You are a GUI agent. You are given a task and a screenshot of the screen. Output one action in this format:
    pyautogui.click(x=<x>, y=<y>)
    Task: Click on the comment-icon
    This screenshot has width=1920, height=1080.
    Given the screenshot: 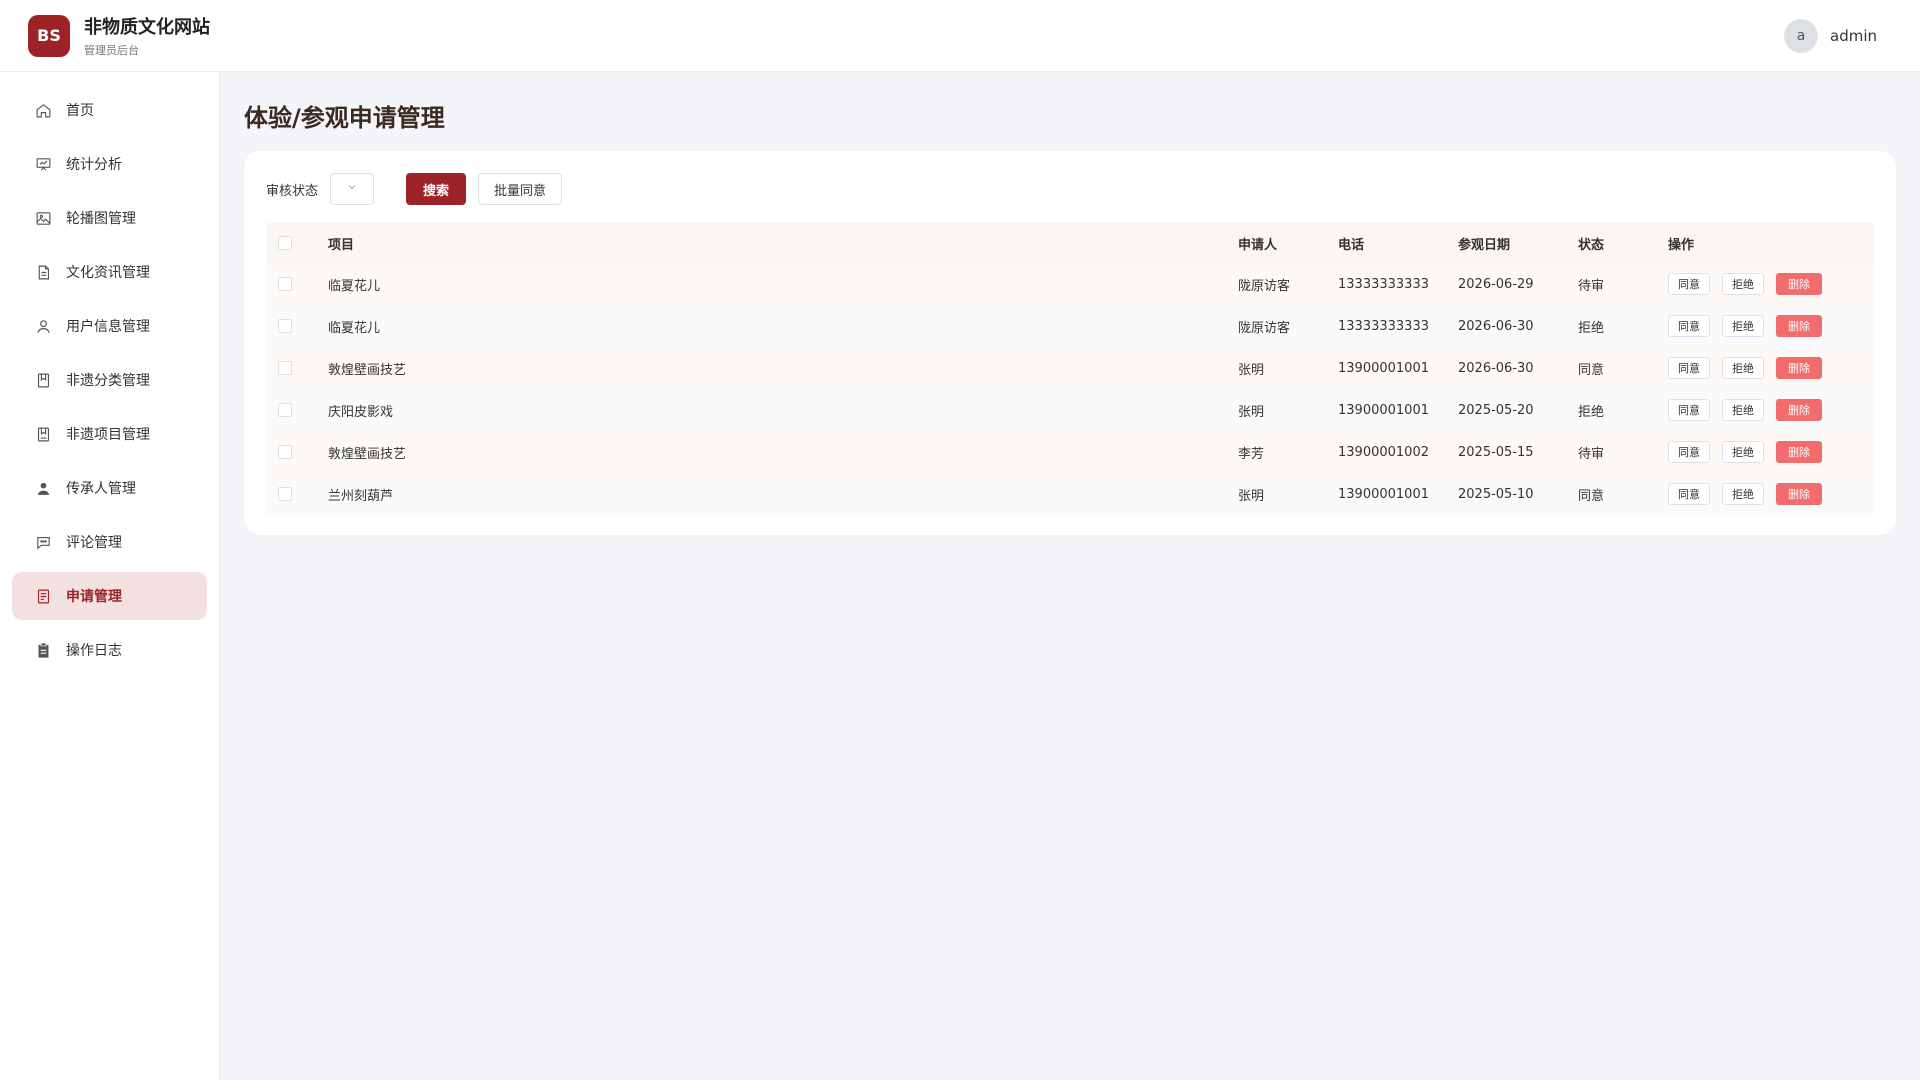 What is the action you would take?
    pyautogui.click(x=43, y=542)
    